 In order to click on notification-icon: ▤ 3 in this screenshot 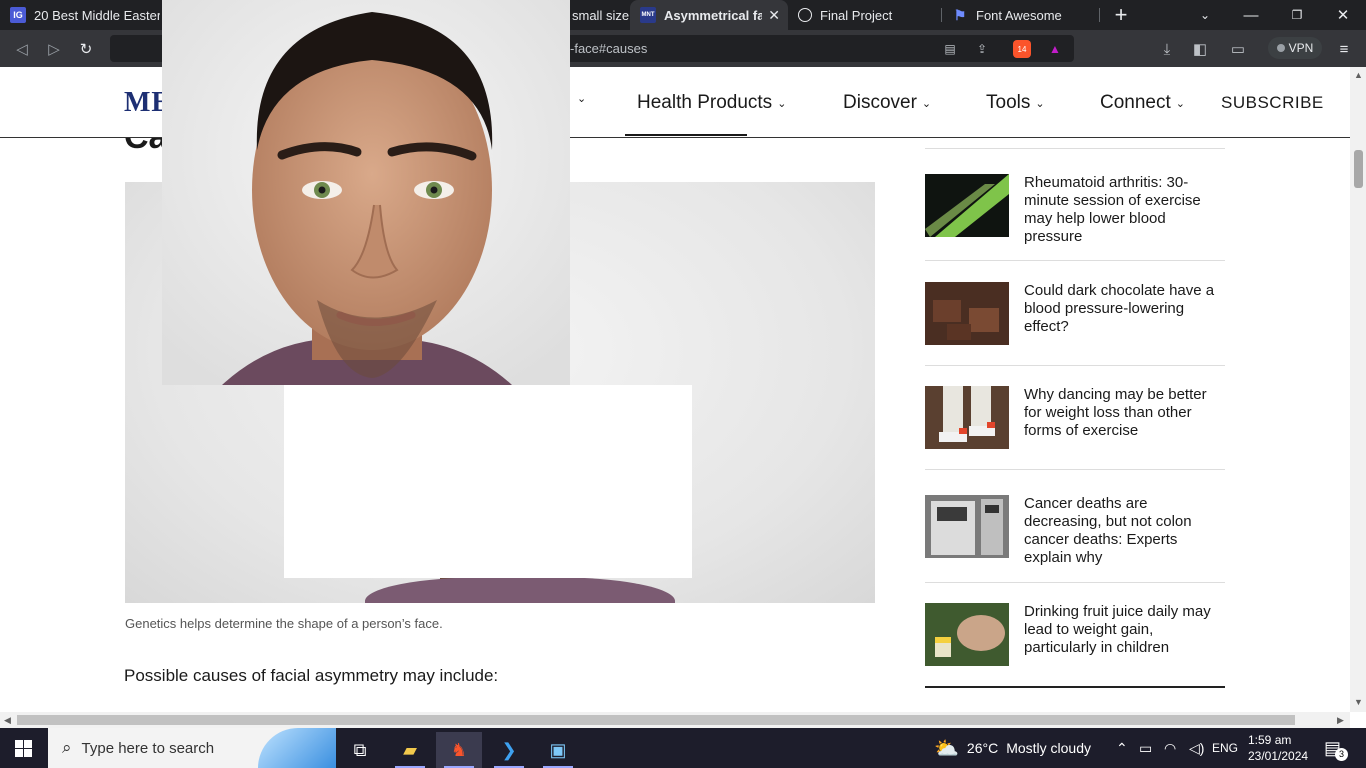, I will do `click(1336, 748)`.